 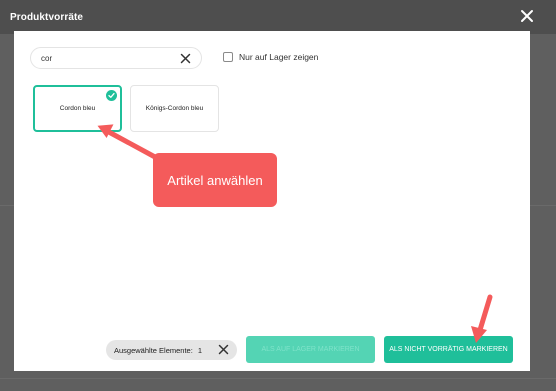 What do you see at coordinates (278, 378) in the screenshot?
I see `background-line` at bounding box center [278, 378].